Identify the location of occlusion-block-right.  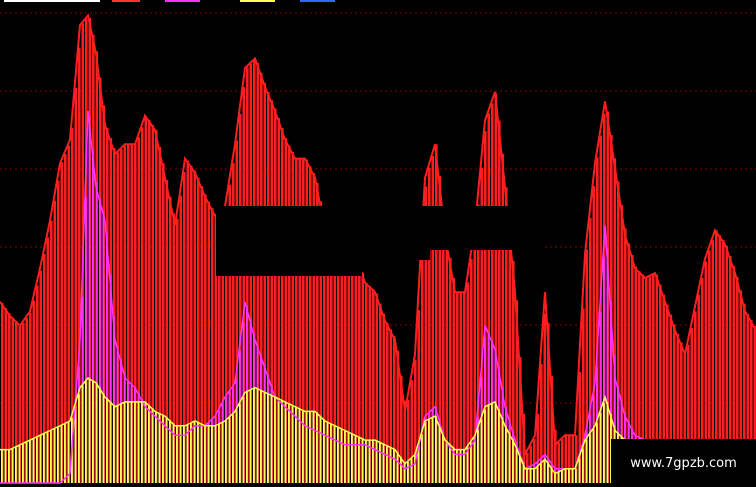
(486, 230).